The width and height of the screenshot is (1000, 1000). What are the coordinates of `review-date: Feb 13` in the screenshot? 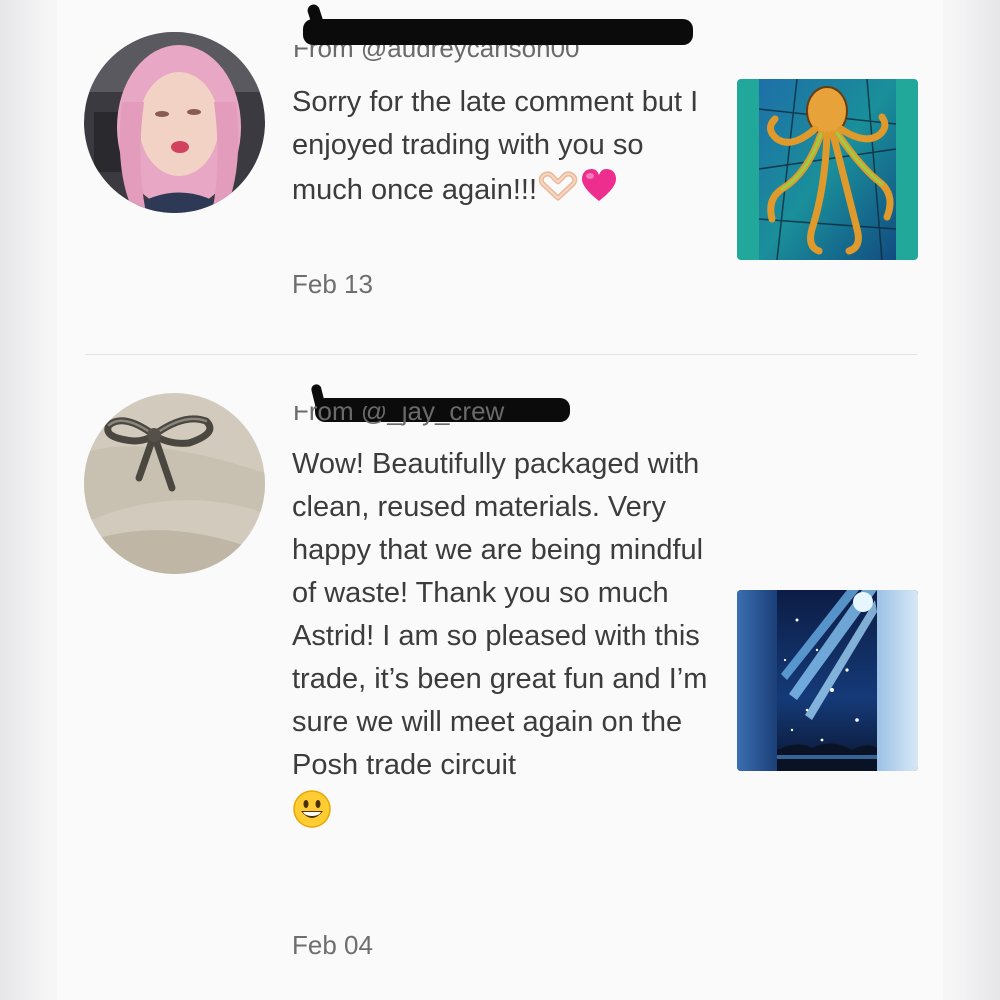 It's located at (332, 284).